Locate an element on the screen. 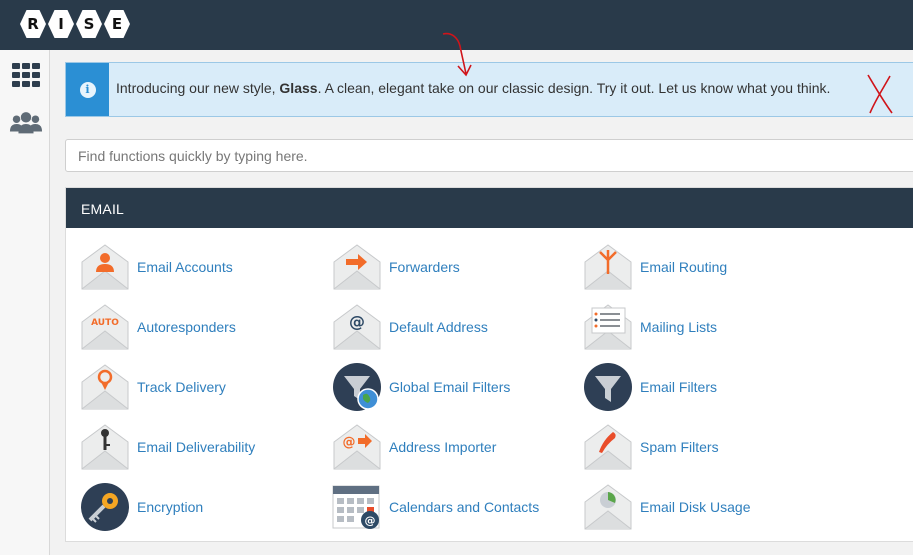 Image resolution: width=913 pixels, height=555 pixels. email-section-title: EMAIL is located at coordinates (489, 208).